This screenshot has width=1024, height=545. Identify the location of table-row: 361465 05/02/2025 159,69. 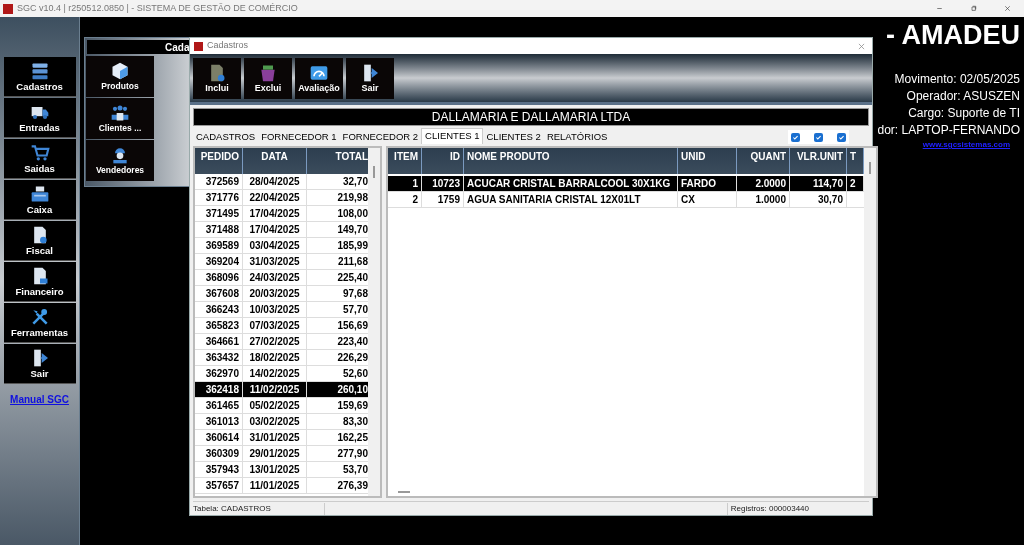
(281, 406).